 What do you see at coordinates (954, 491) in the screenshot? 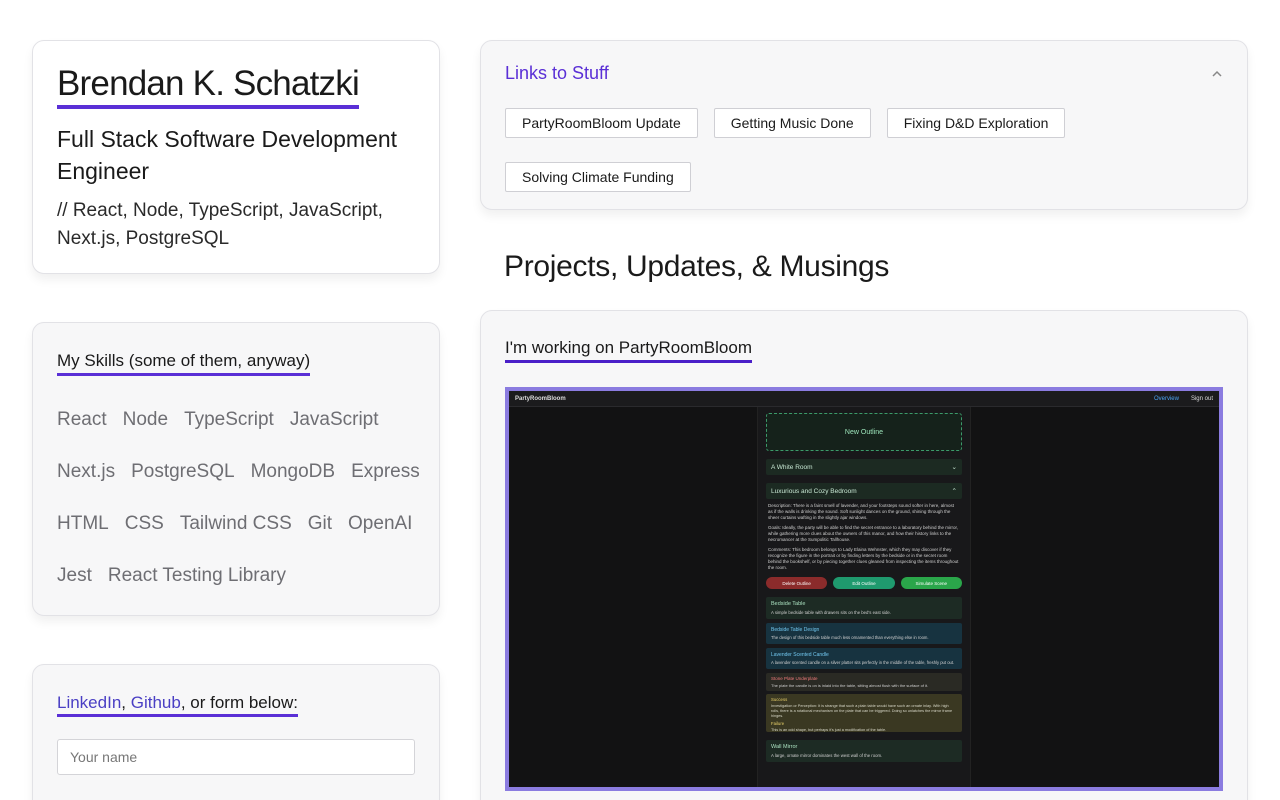
I see `chevron-up-icon: ⌃` at bounding box center [954, 491].